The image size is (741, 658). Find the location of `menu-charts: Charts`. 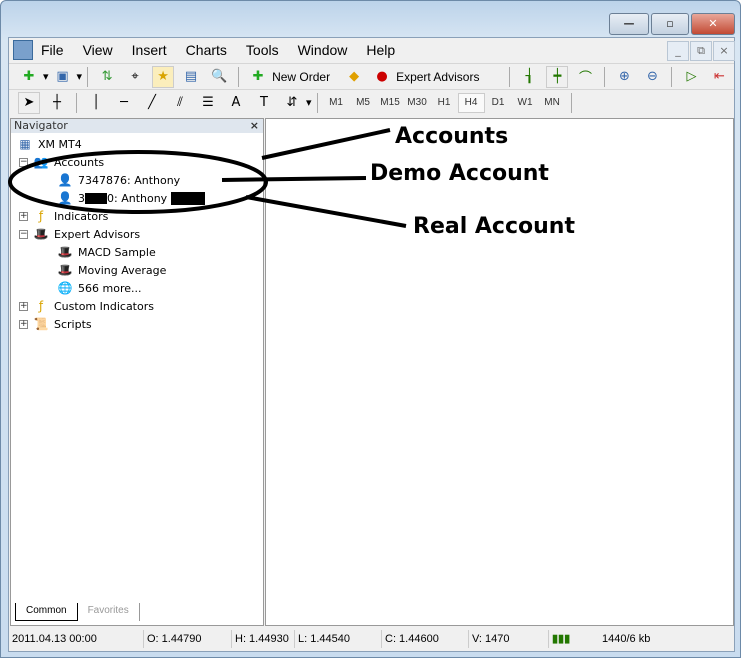

menu-charts: Charts is located at coordinates (206, 50).